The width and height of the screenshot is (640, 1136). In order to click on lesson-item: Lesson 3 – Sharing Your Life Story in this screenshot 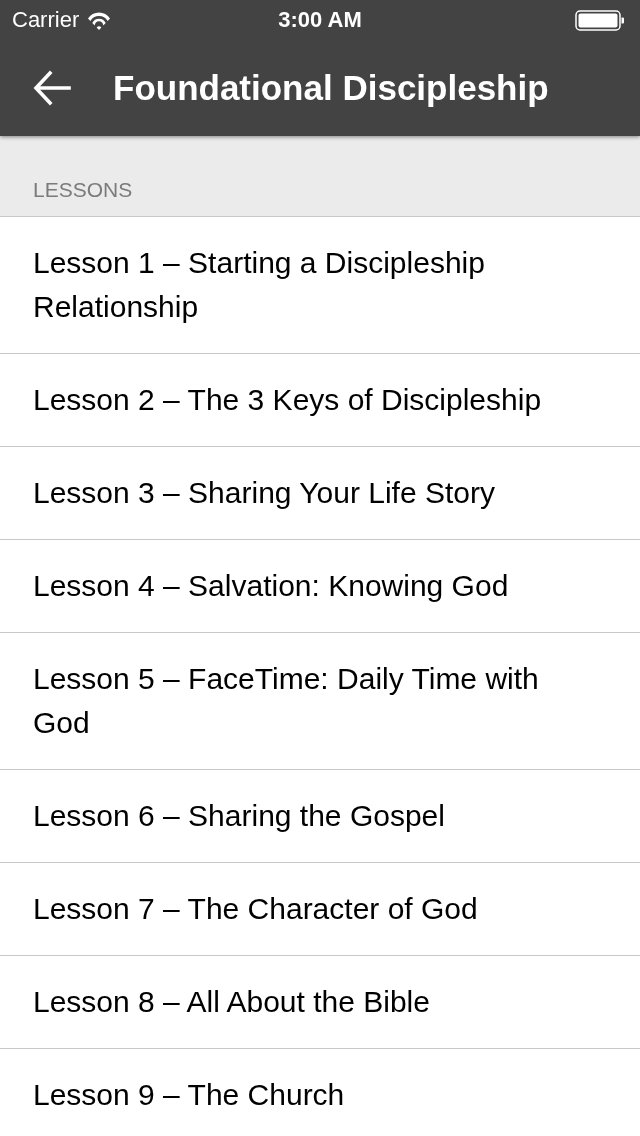, I will do `click(320, 493)`.